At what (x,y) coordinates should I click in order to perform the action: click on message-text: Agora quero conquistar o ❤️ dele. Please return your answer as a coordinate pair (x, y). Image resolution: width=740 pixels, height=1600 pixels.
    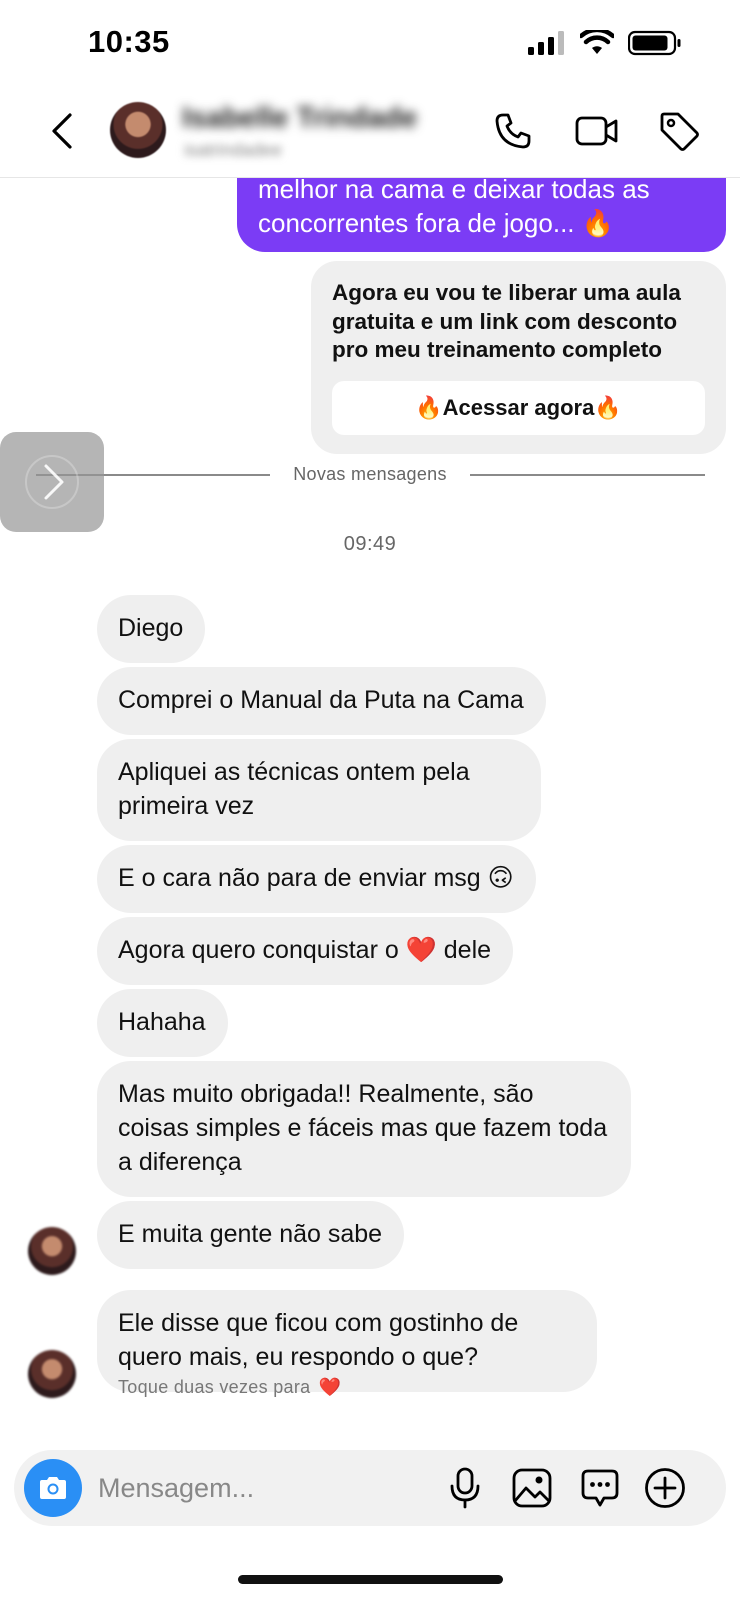
    Looking at the image, I should click on (305, 950).